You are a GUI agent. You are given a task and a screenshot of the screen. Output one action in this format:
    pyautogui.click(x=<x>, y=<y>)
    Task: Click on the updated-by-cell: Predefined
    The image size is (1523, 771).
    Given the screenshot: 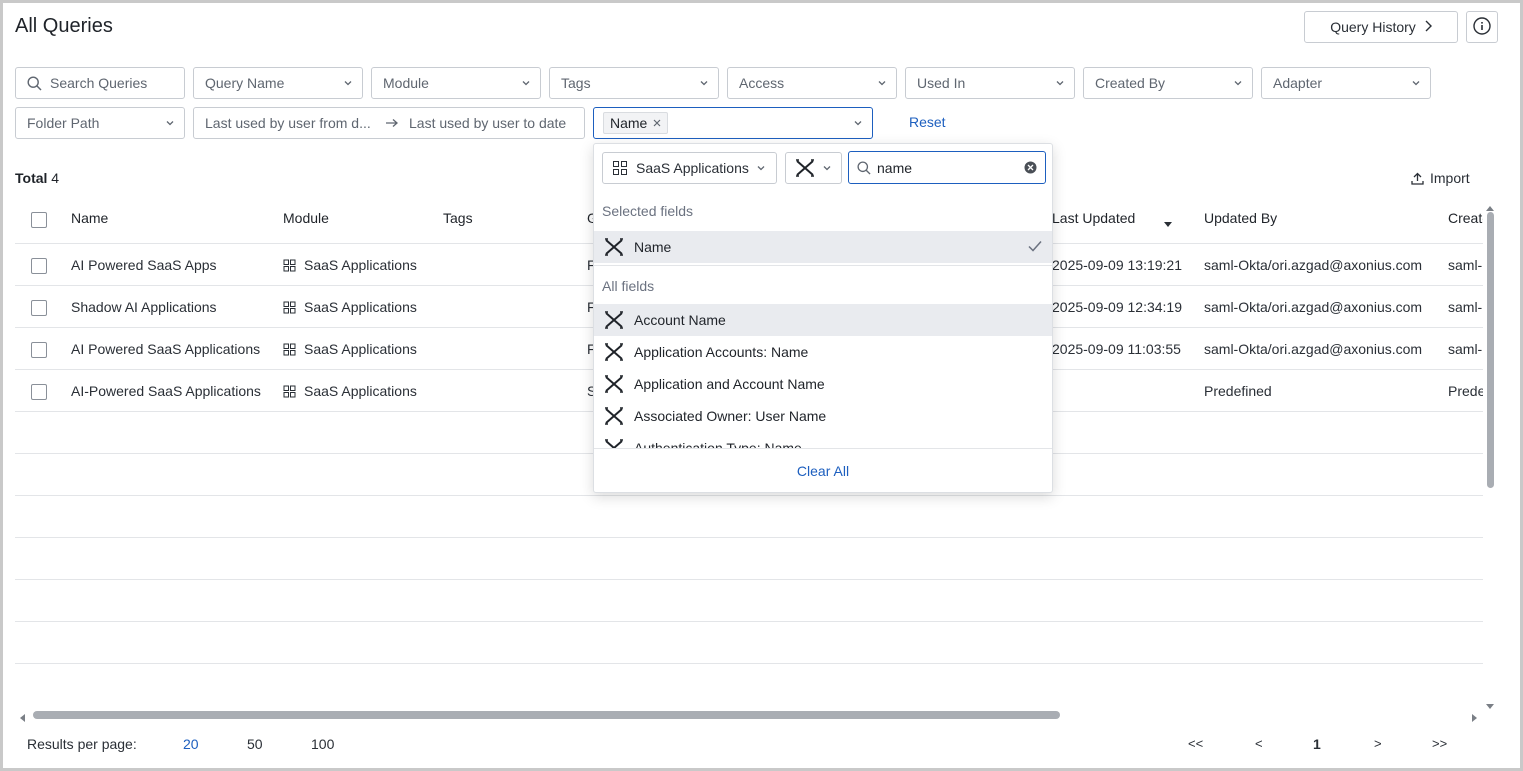 What is the action you would take?
    pyautogui.click(x=1238, y=391)
    